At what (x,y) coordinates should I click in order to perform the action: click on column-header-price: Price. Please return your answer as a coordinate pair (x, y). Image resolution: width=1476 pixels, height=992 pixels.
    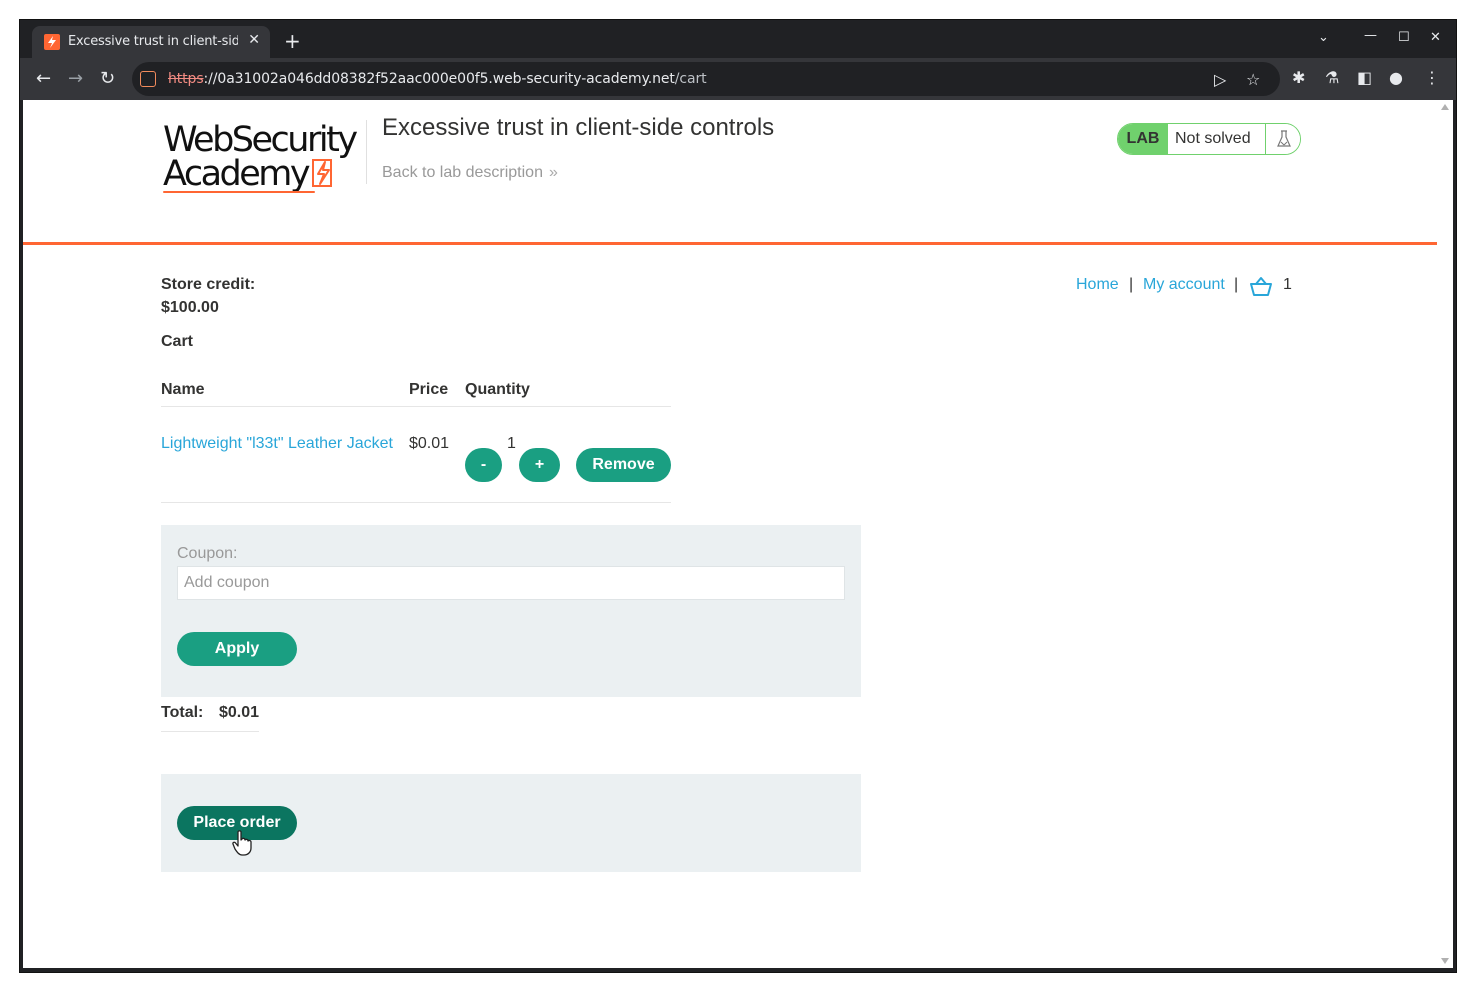
    Looking at the image, I should click on (429, 389).